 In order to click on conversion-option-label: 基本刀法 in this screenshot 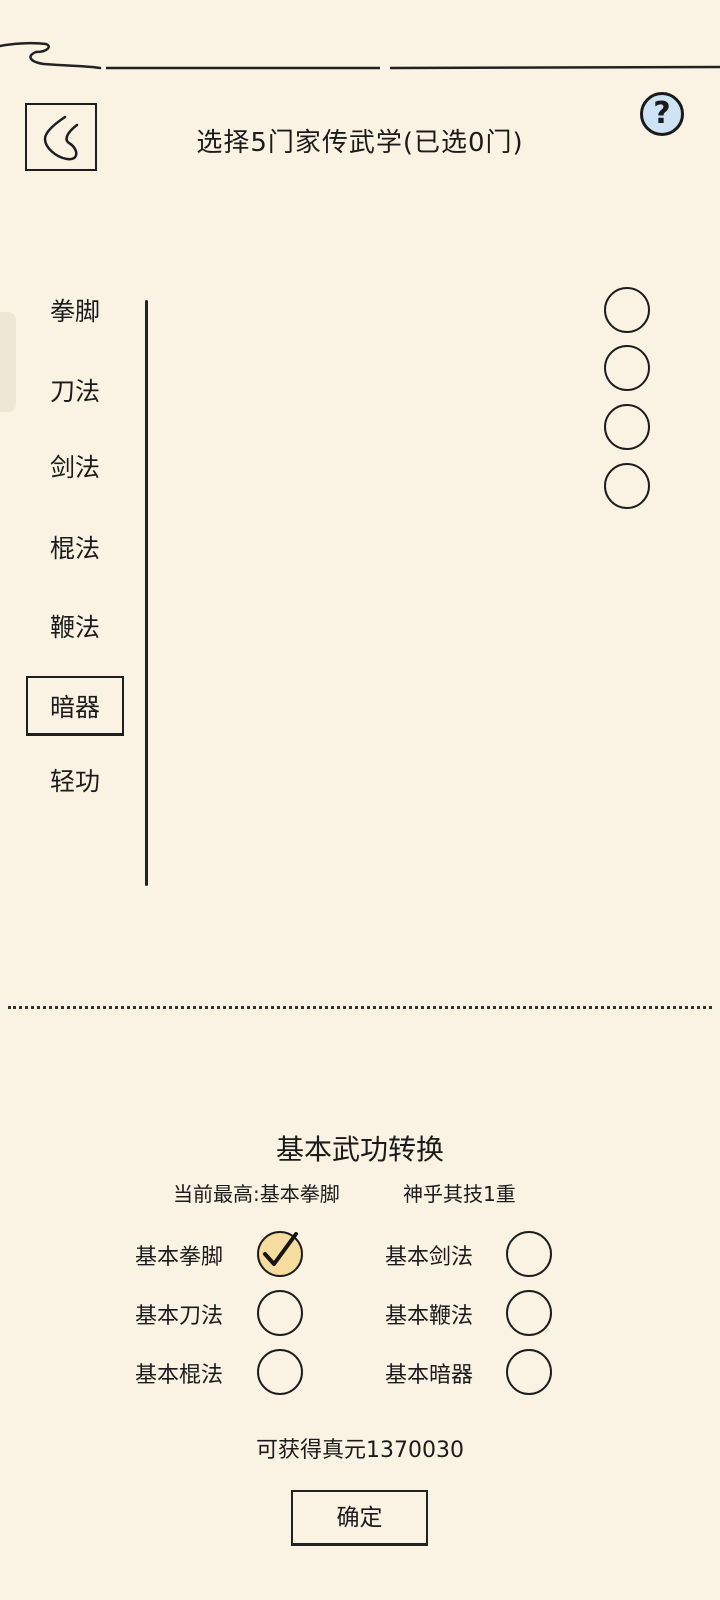, I will do `click(179, 1316)`.